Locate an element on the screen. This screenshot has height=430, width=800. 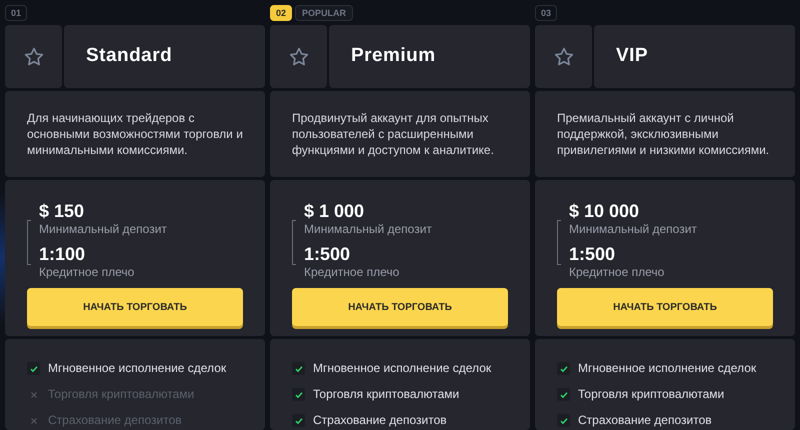
plan-description: Продвинутый аккаунт для опытных пользователей с расширенными функциями и доступом к аналитике. is located at coordinates (393, 134).